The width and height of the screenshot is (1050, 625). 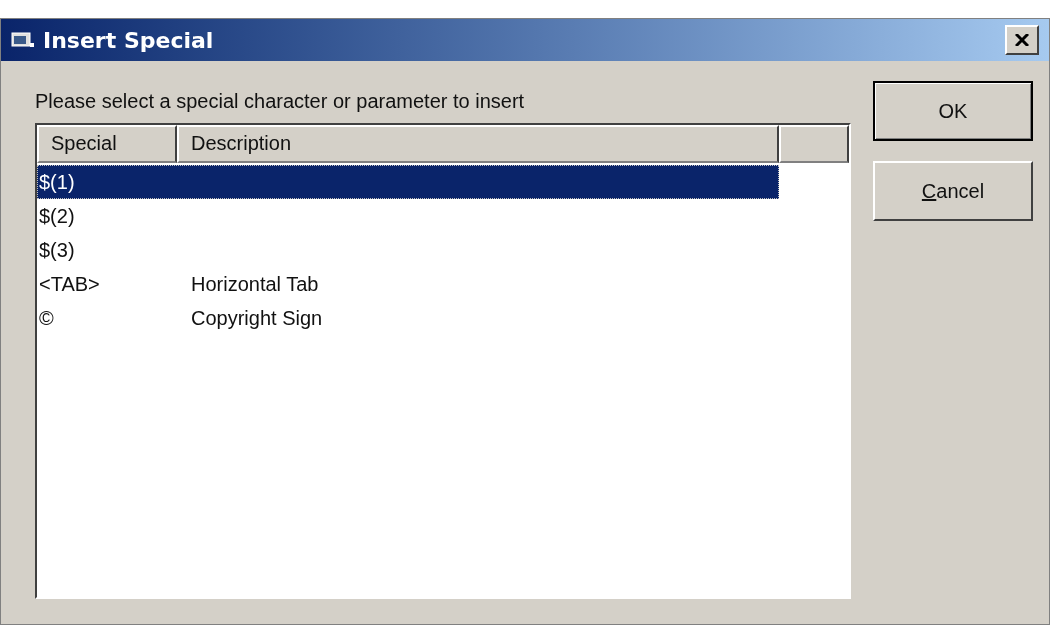 I want to click on window-title: Insert Special, so click(x=128, y=40).